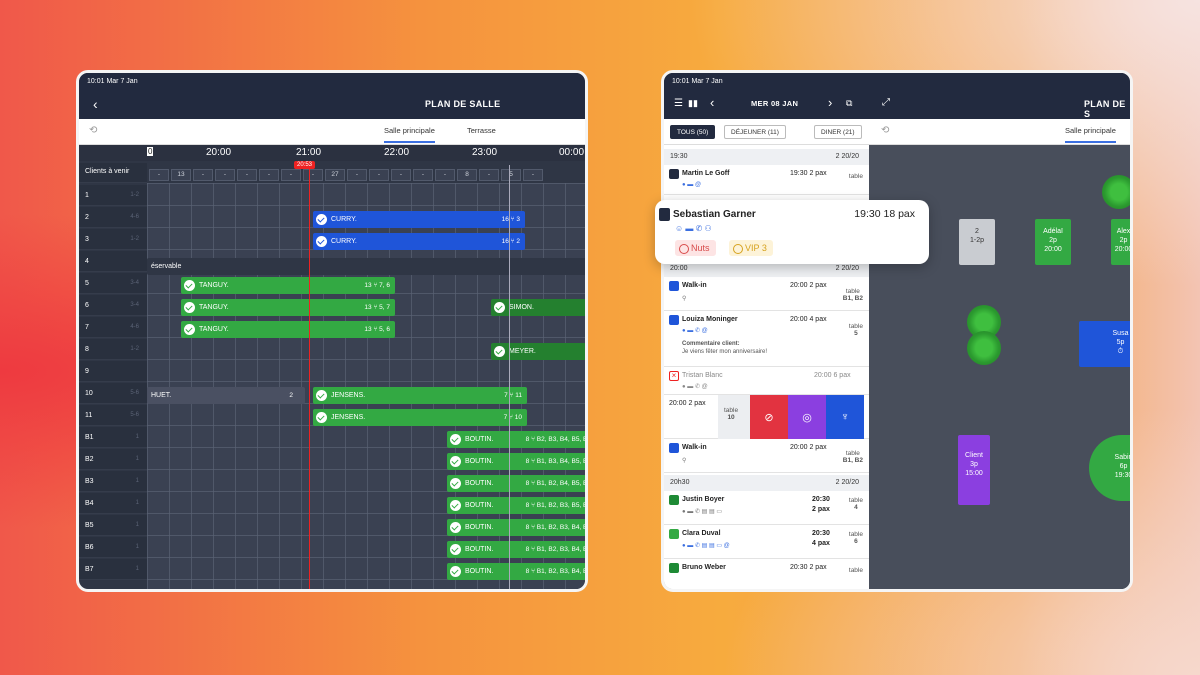 The width and height of the screenshot is (1200, 675). Describe the element at coordinates (766, 574) in the screenshot. I see `reservation-item: Bruno Weber 20:30 2 pax table` at that location.